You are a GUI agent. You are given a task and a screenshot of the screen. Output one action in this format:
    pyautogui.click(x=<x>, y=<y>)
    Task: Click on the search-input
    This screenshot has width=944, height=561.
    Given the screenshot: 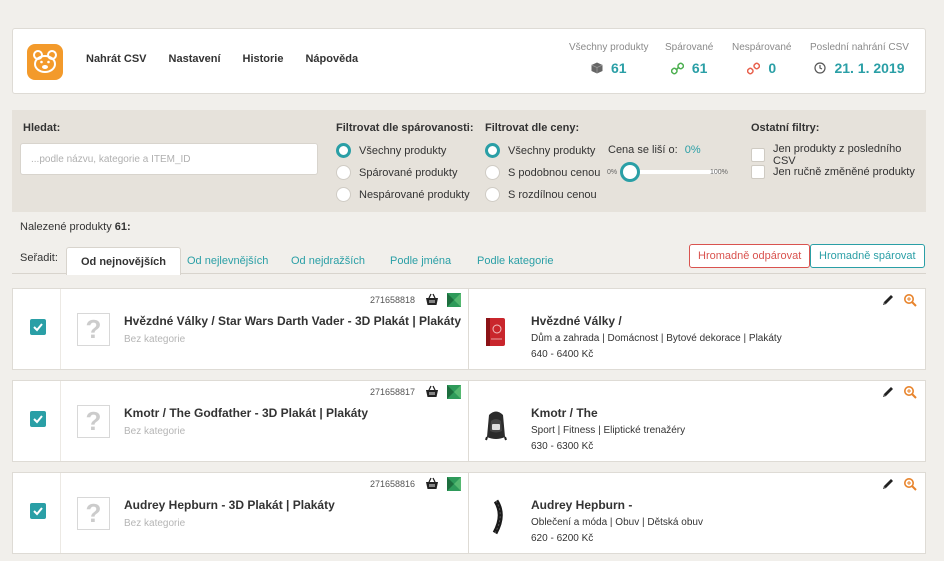 What is the action you would take?
    pyautogui.click(x=169, y=159)
    